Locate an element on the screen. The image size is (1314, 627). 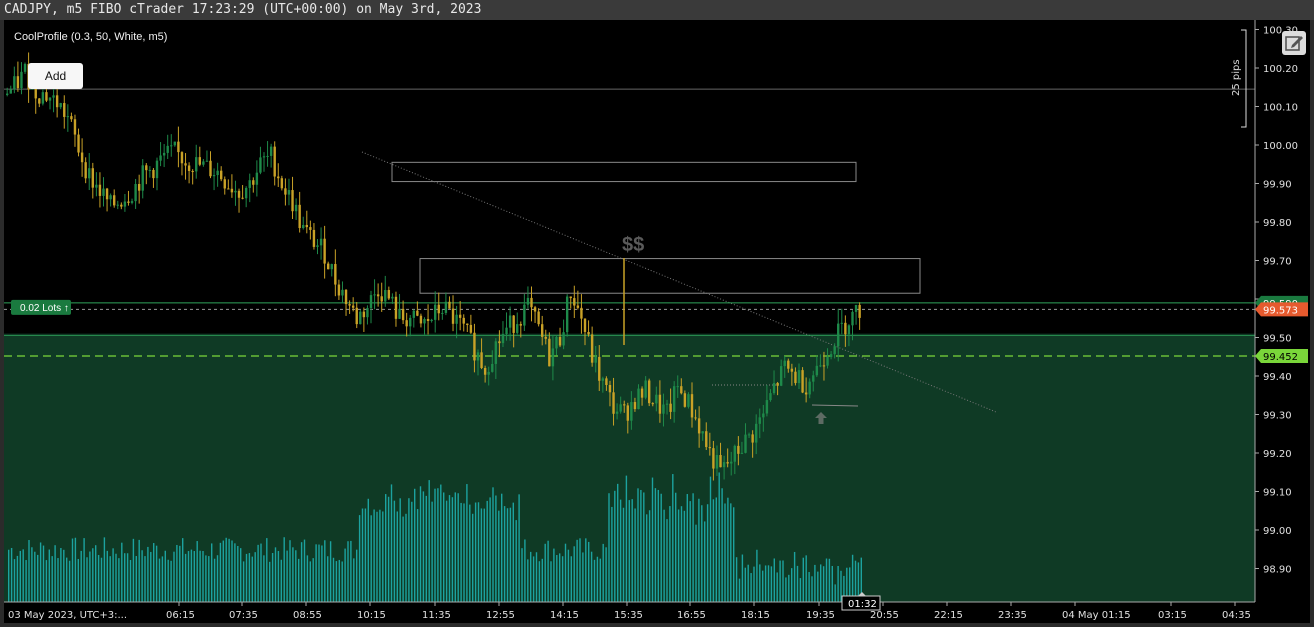
time-tick-label: 06:15 is located at coordinates (180, 615).